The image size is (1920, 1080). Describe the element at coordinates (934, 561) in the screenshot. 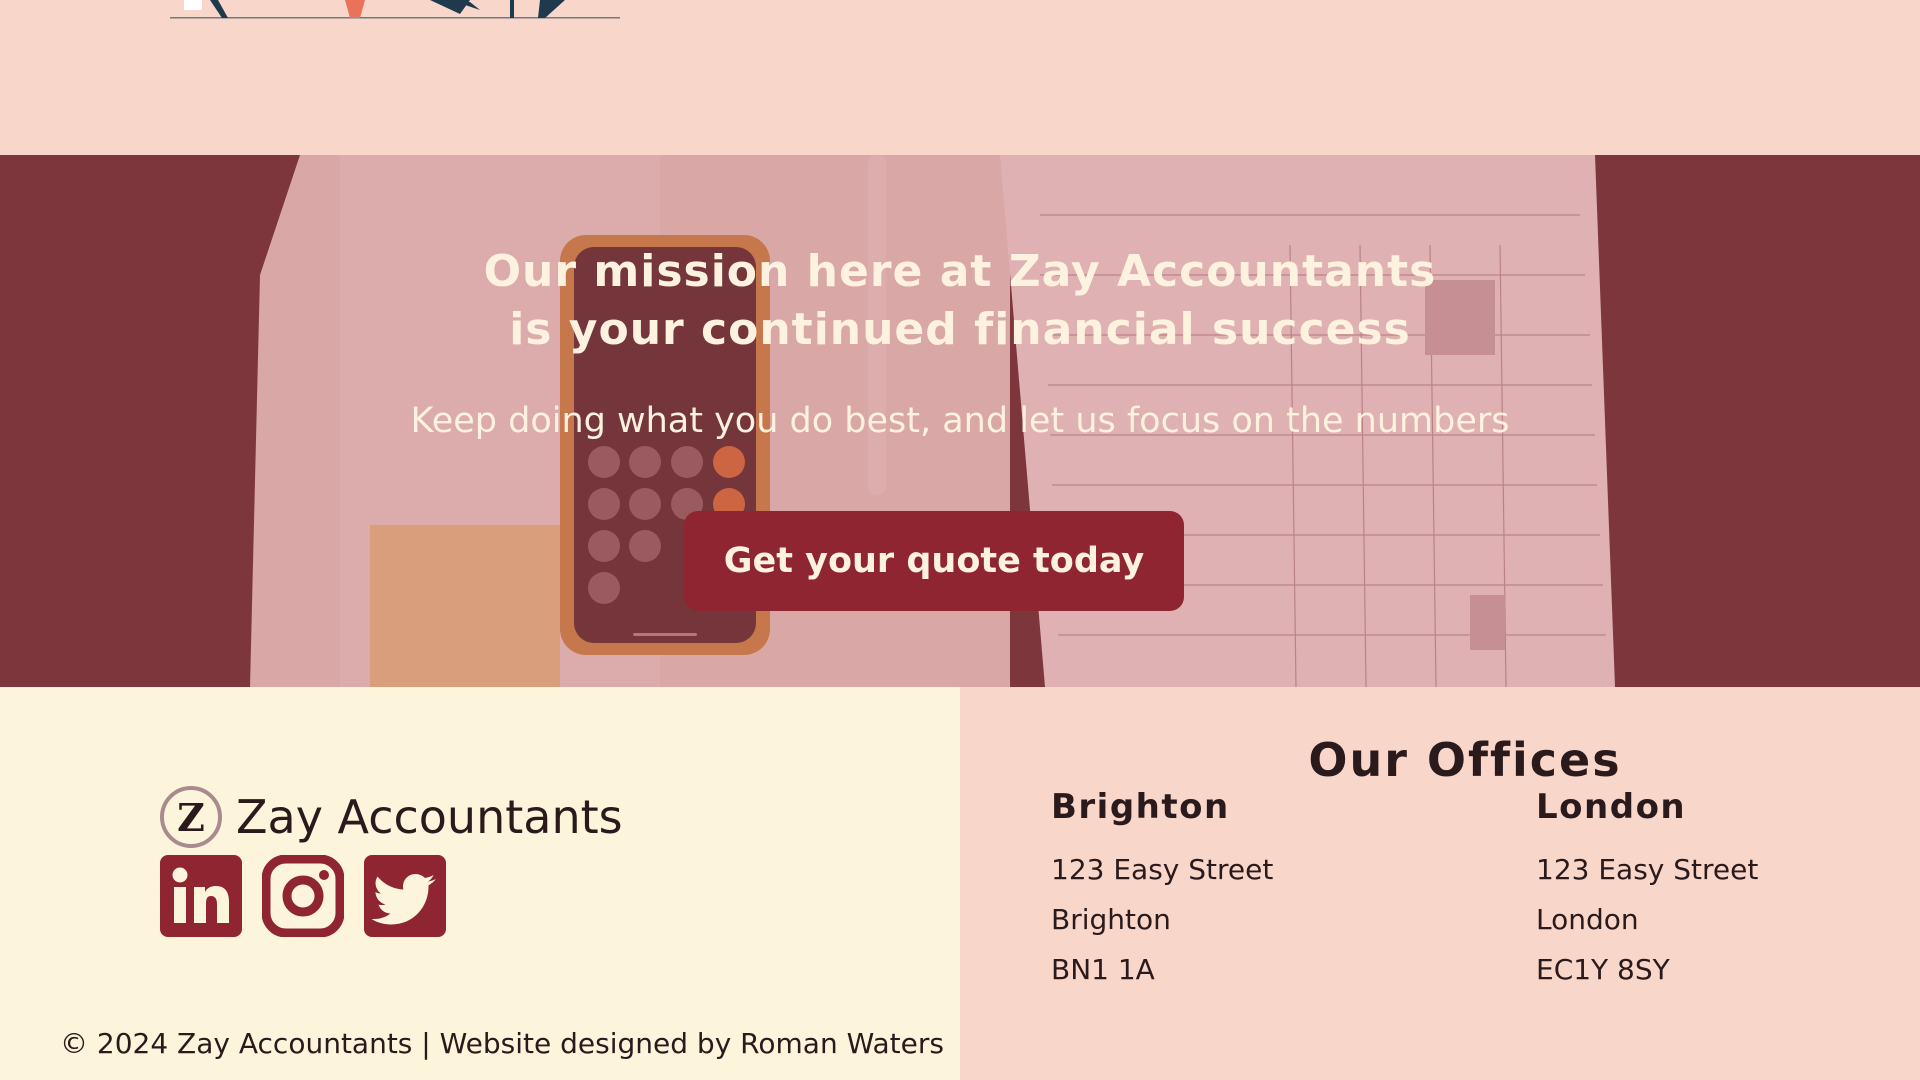

I see `get-quote-button: Get your quote today` at that location.